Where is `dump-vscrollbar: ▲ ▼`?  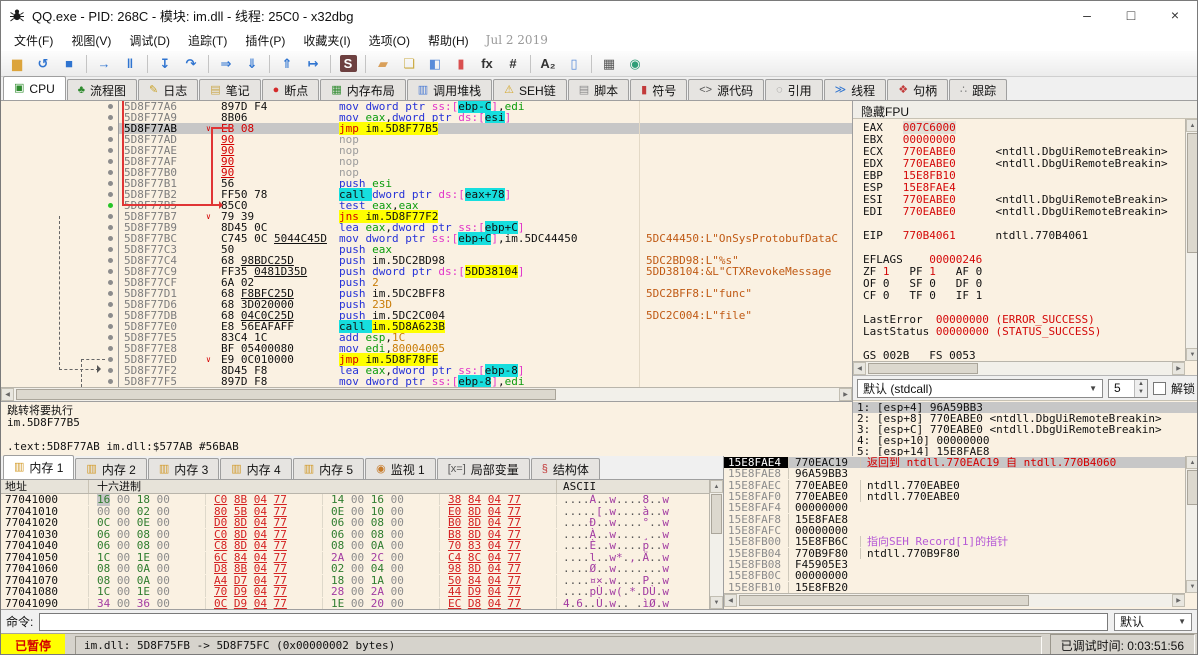
dump-vscrollbar: ▲ ▼ is located at coordinates (716, 544).